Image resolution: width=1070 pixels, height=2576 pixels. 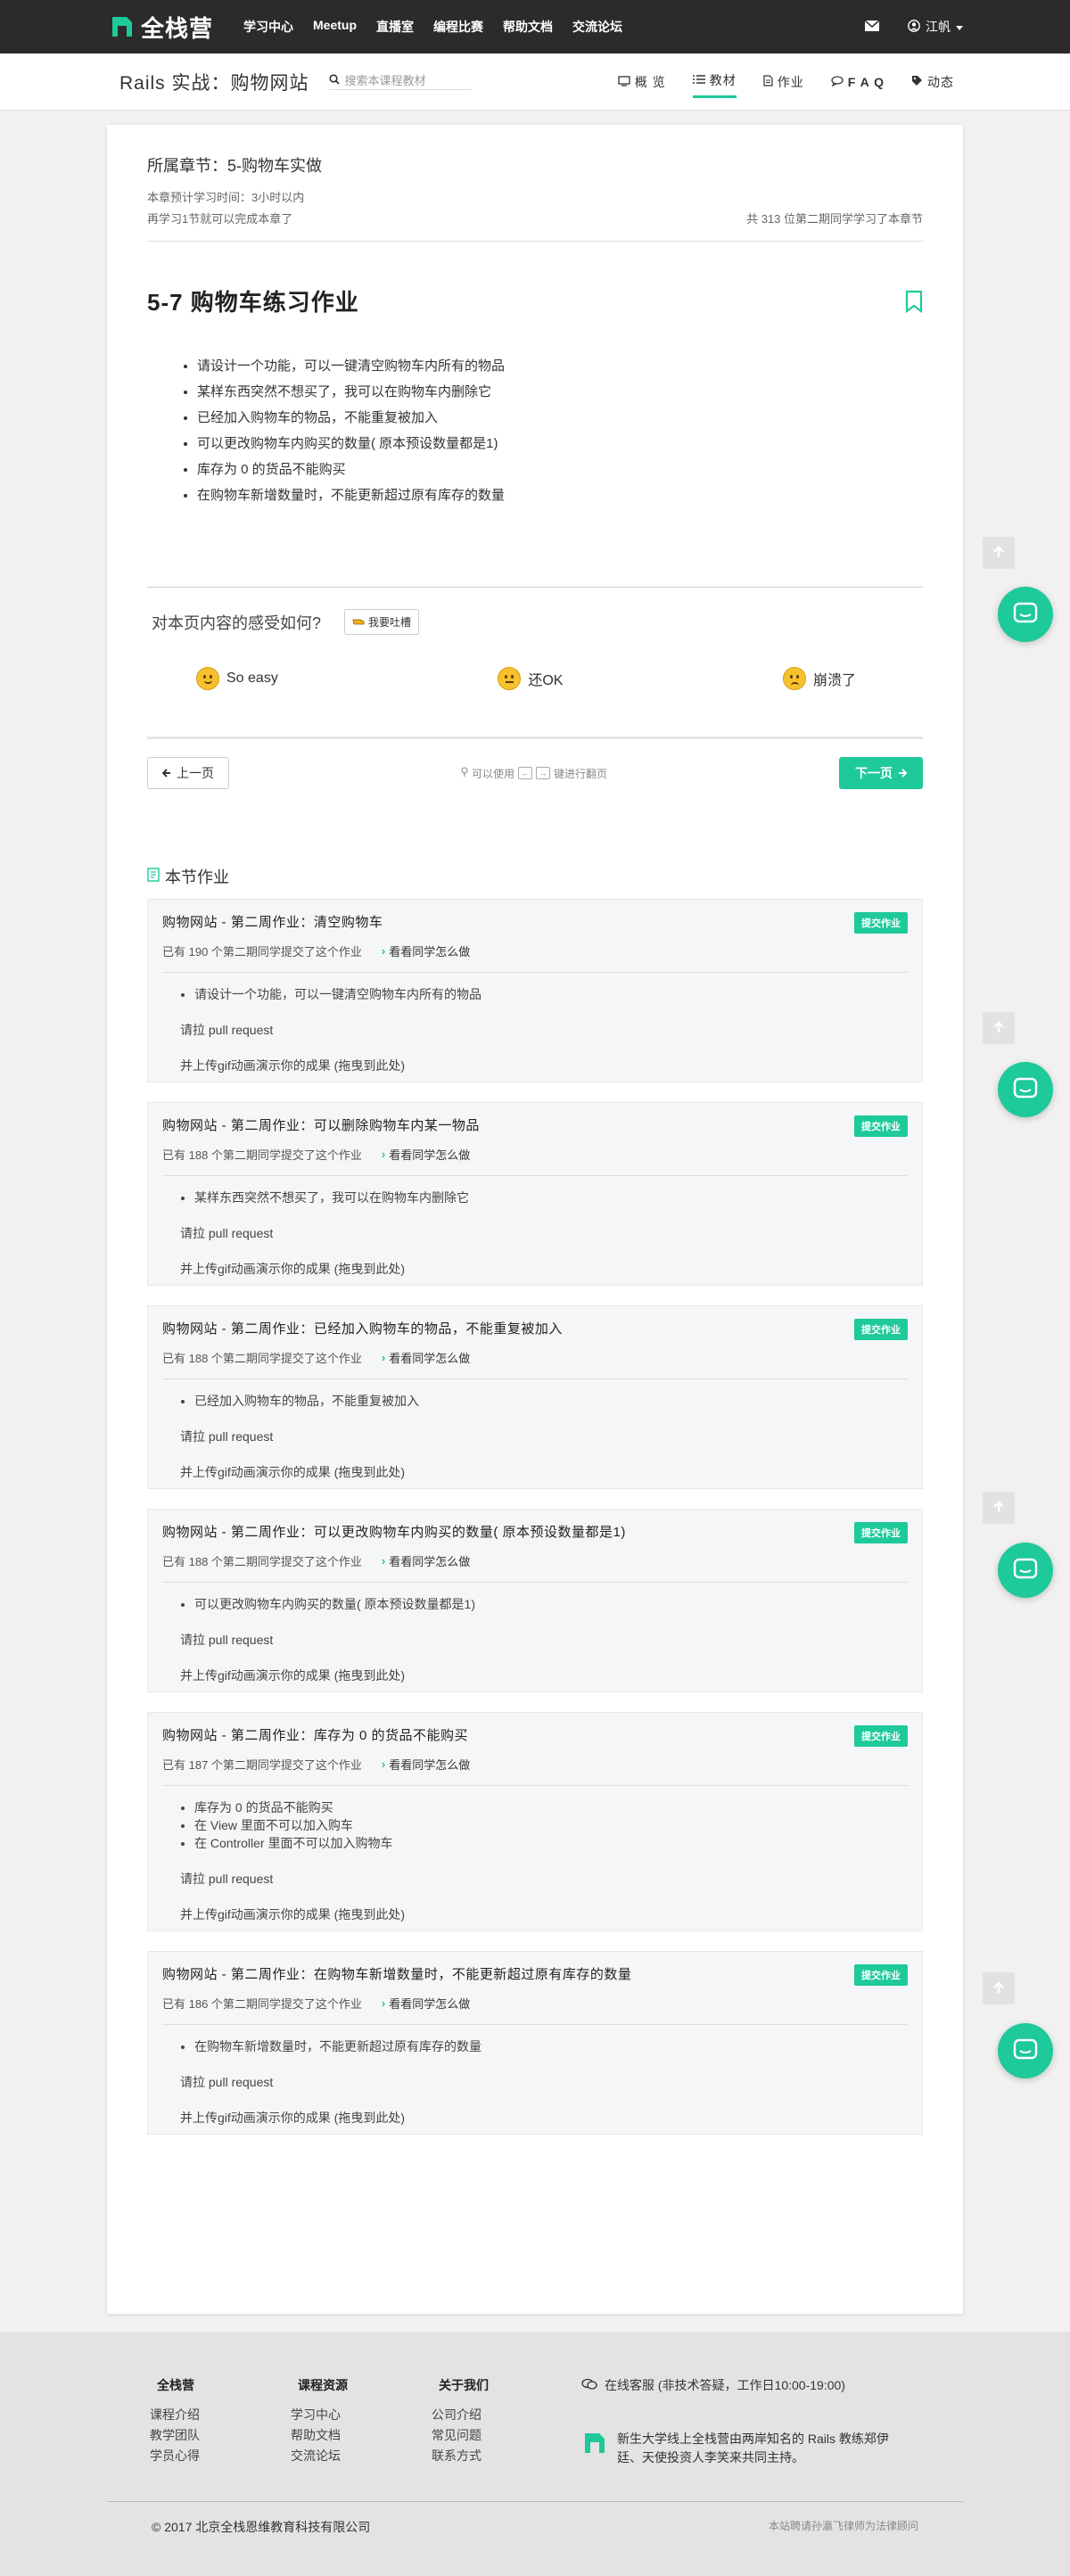 I want to click on footer-link: 交流论坛, so click(x=361, y=2456).